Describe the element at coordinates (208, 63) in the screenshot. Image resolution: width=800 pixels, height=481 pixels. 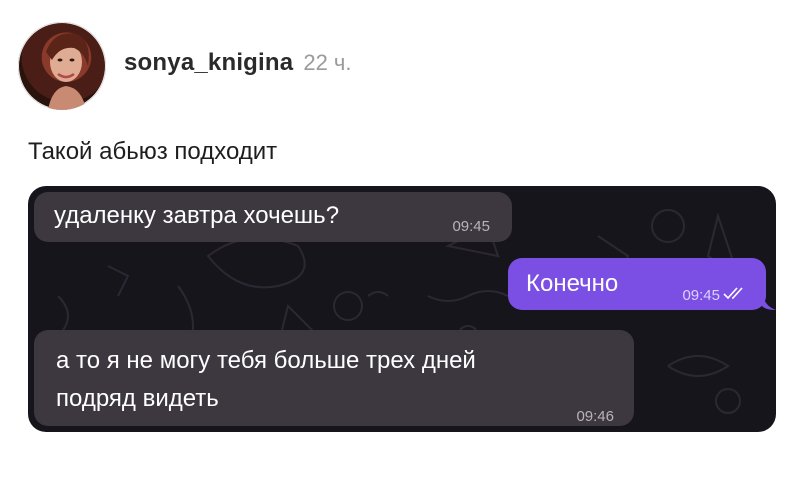
I see `username-link: sonya_knigina` at that location.